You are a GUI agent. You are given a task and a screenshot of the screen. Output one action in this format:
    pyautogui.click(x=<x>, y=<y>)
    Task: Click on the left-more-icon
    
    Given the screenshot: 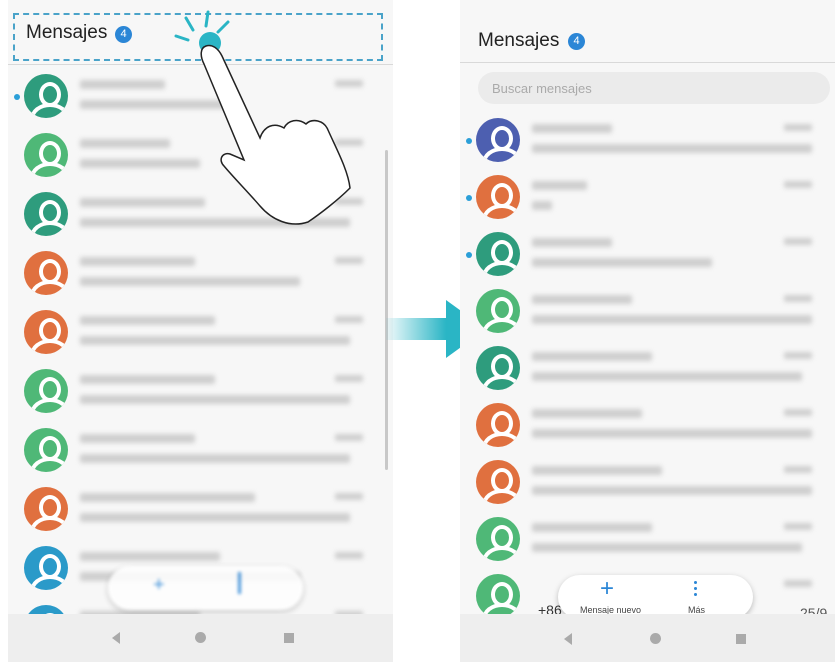 What is the action you would take?
    pyautogui.click(x=239, y=583)
    